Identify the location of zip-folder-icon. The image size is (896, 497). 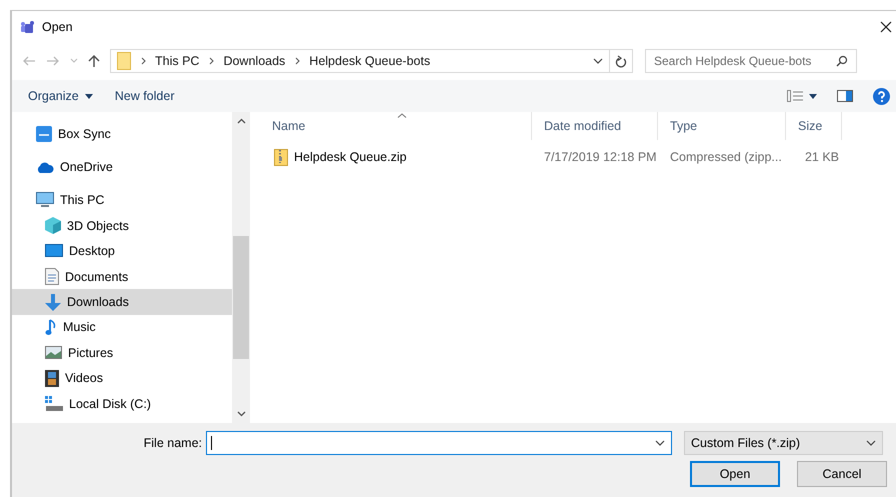
(281, 157).